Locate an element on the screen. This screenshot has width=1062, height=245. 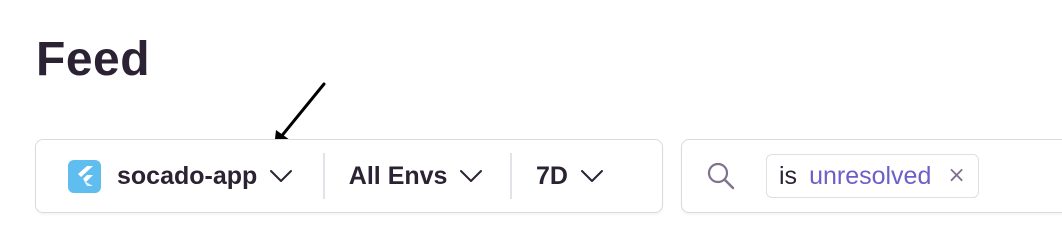
flutter-icon is located at coordinates (84, 176).